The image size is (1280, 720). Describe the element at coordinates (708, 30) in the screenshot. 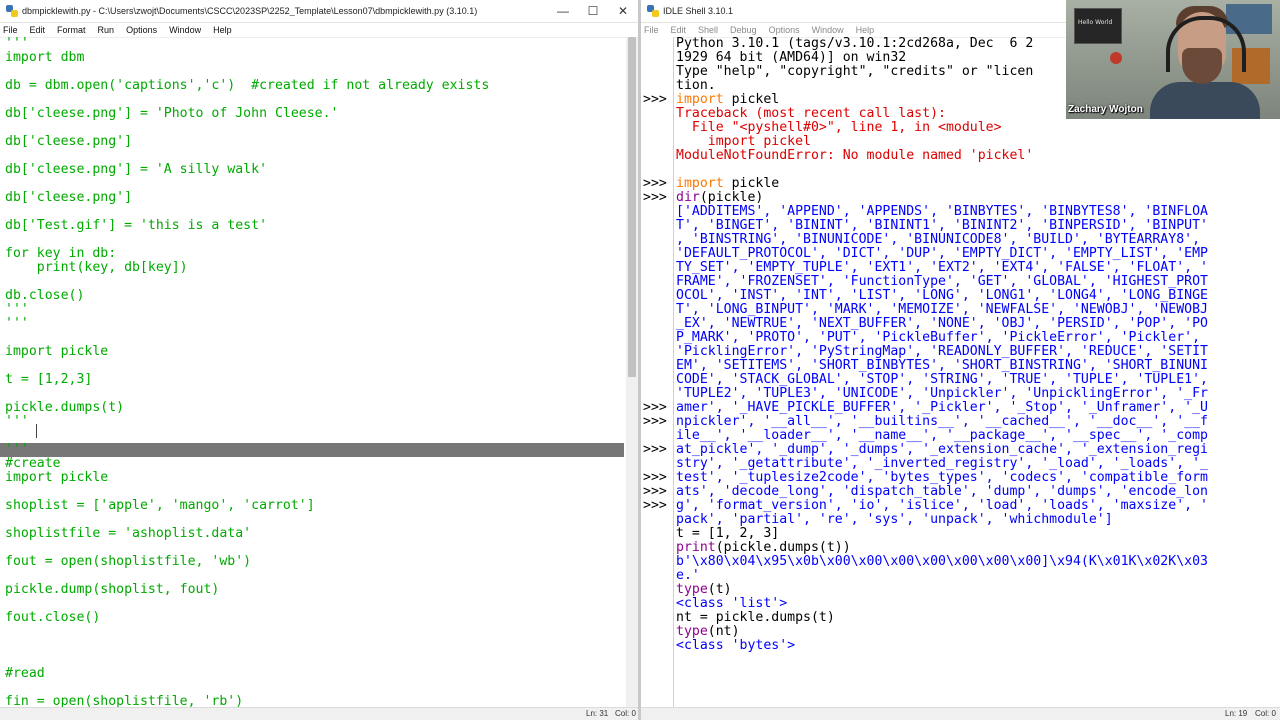

I see `menu-shell: Shell` at that location.